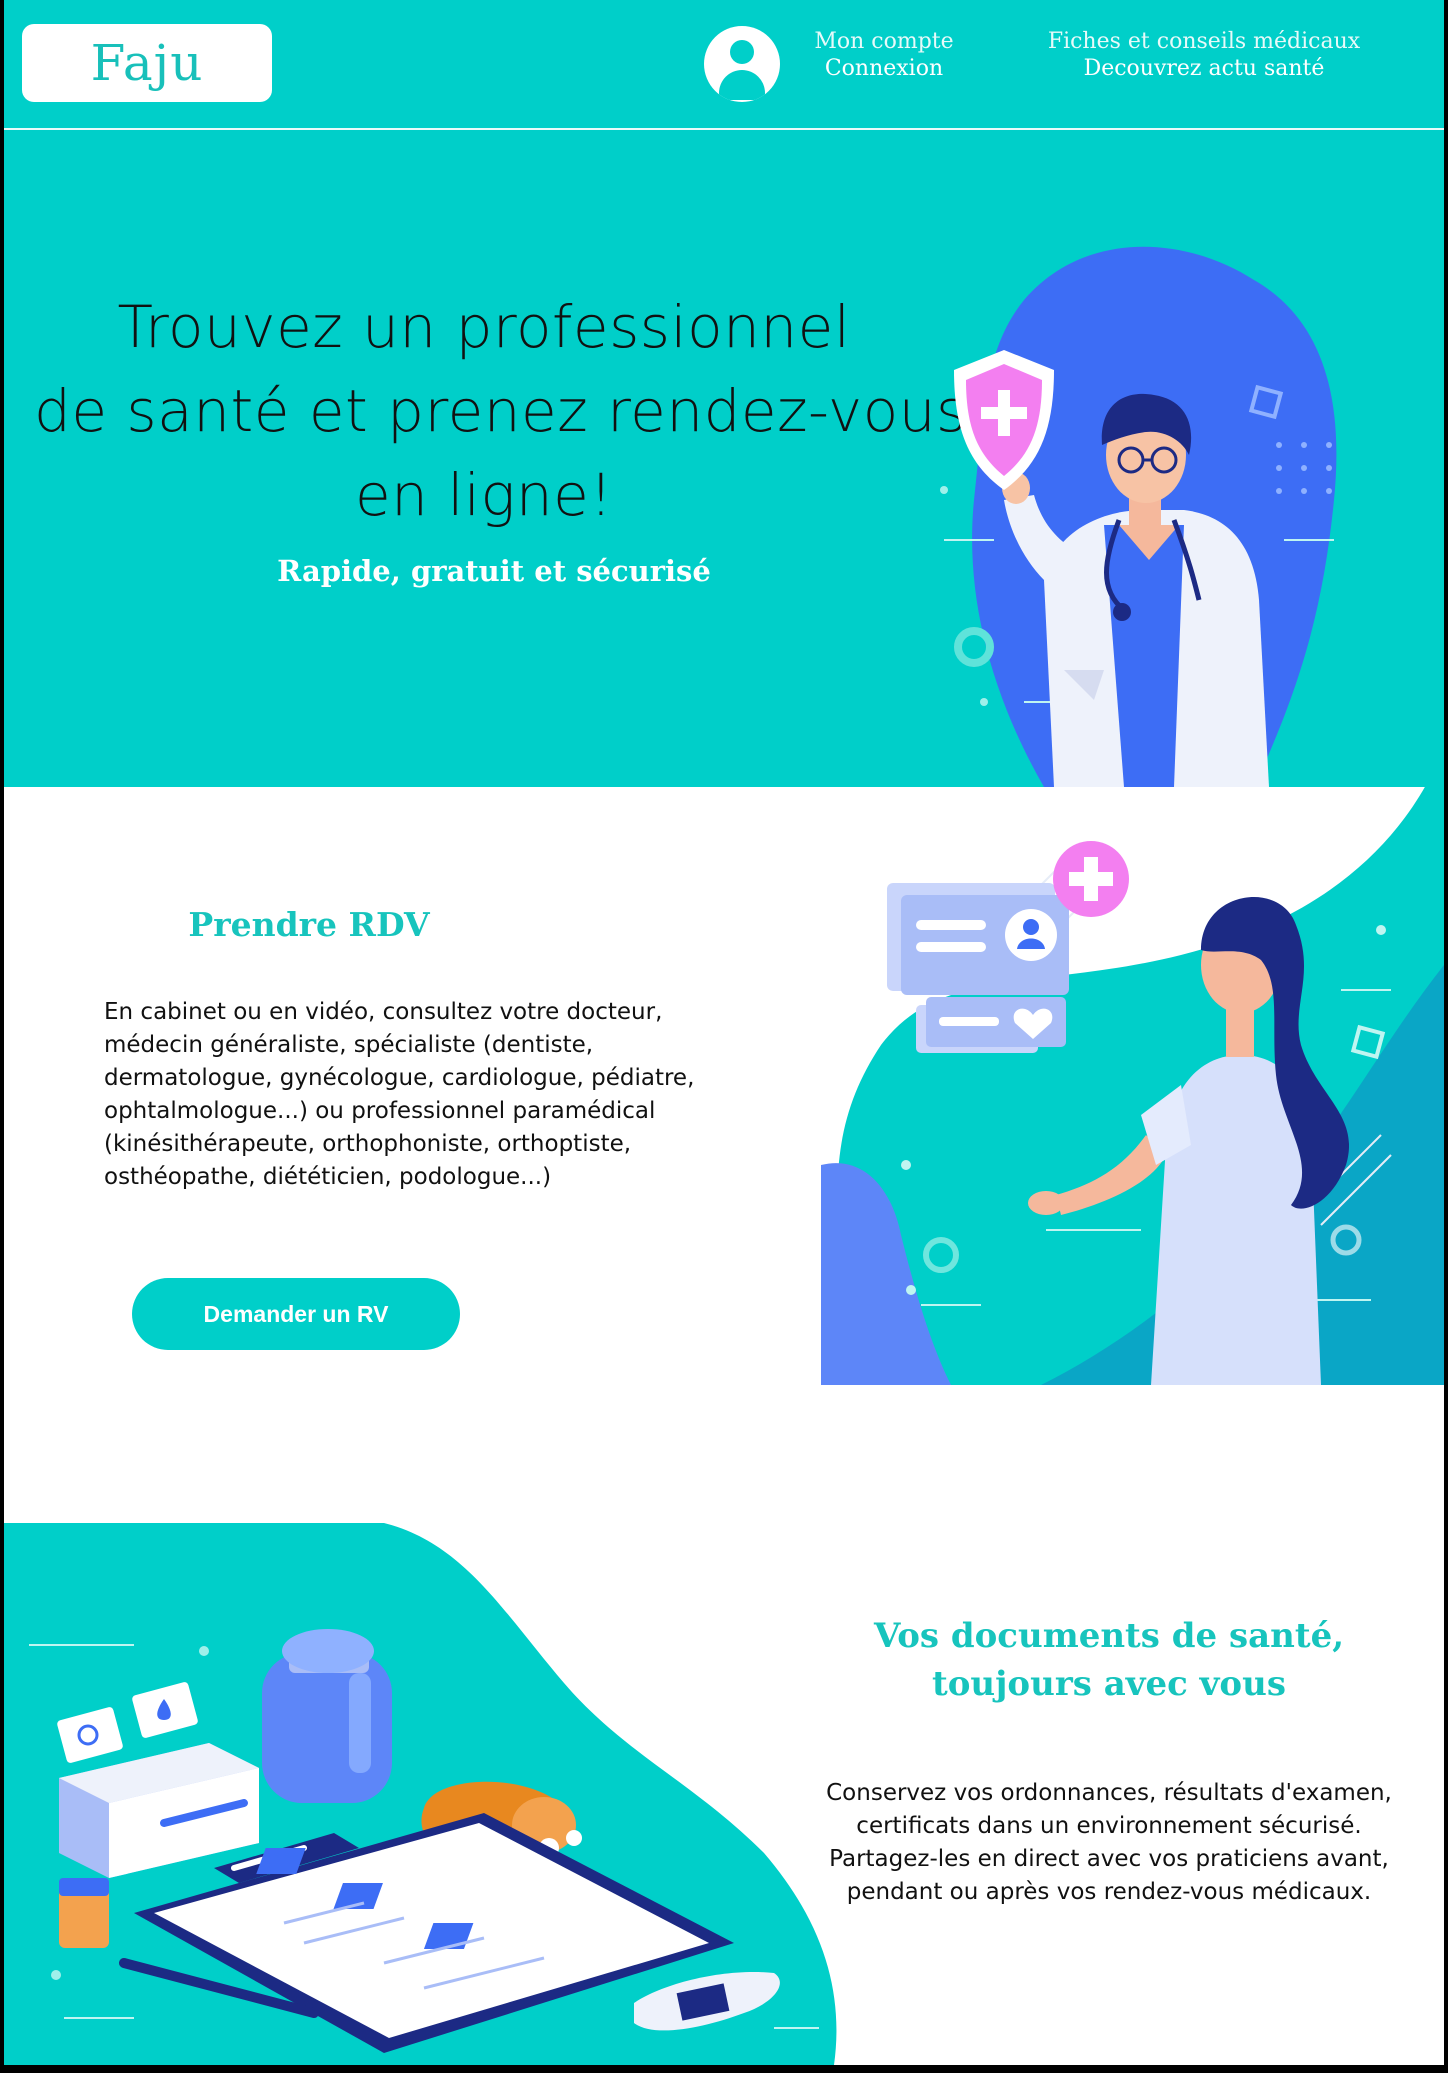 The height and width of the screenshot is (2073, 1448). What do you see at coordinates (484, 495) in the screenshot?
I see `hero-title-line: en ligne!` at bounding box center [484, 495].